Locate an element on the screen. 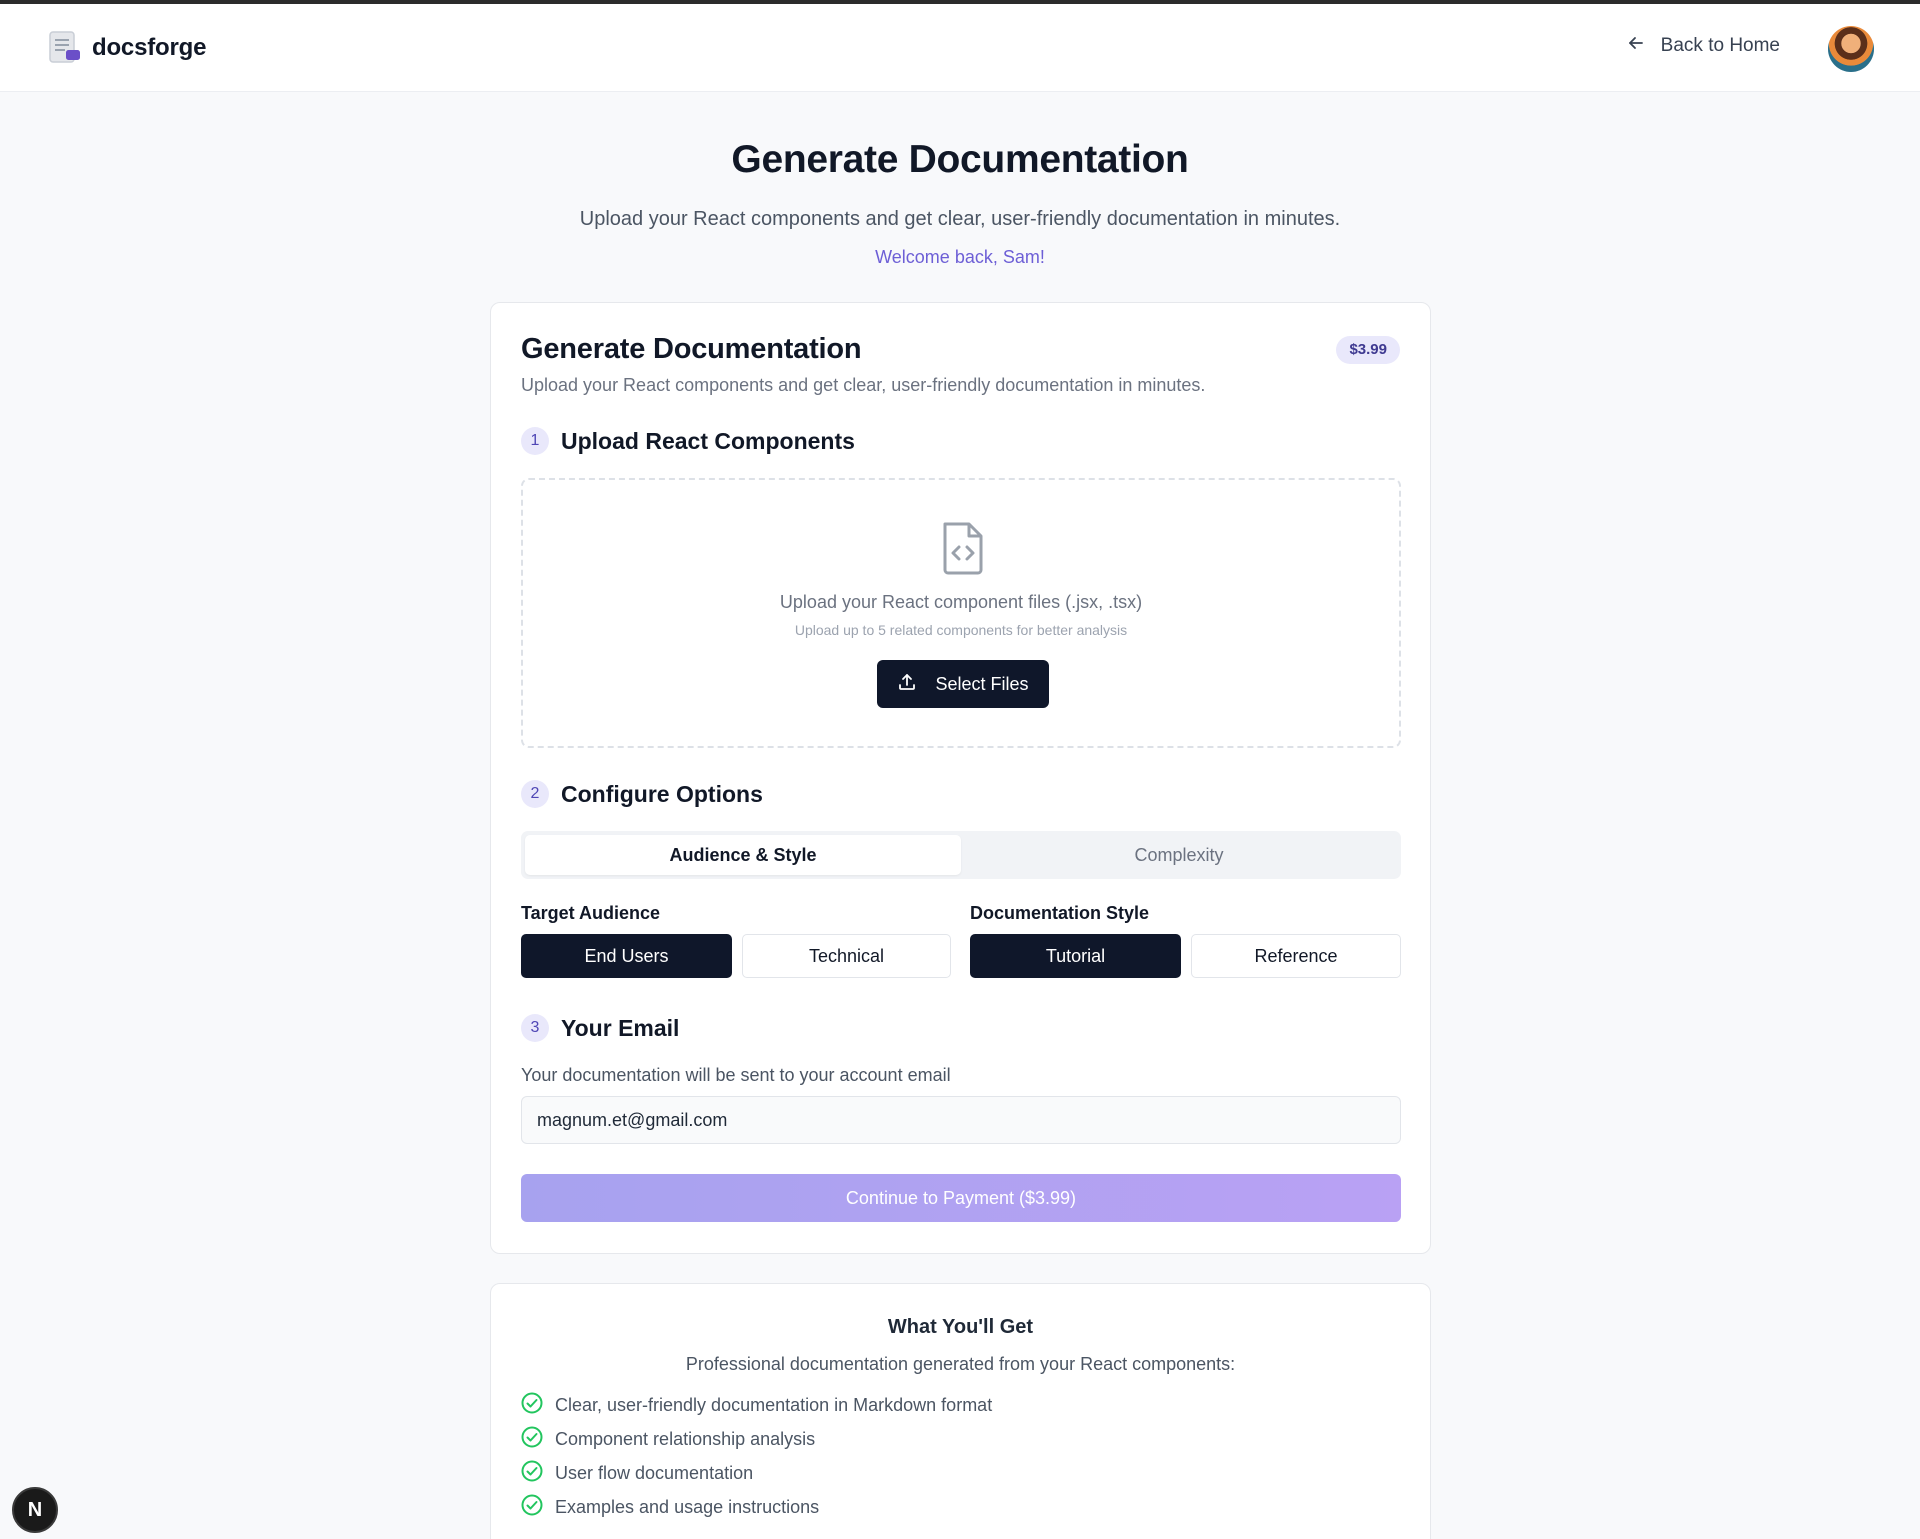 This screenshot has height=1539, width=1920. audience-end-users-button: End Users is located at coordinates (626, 956).